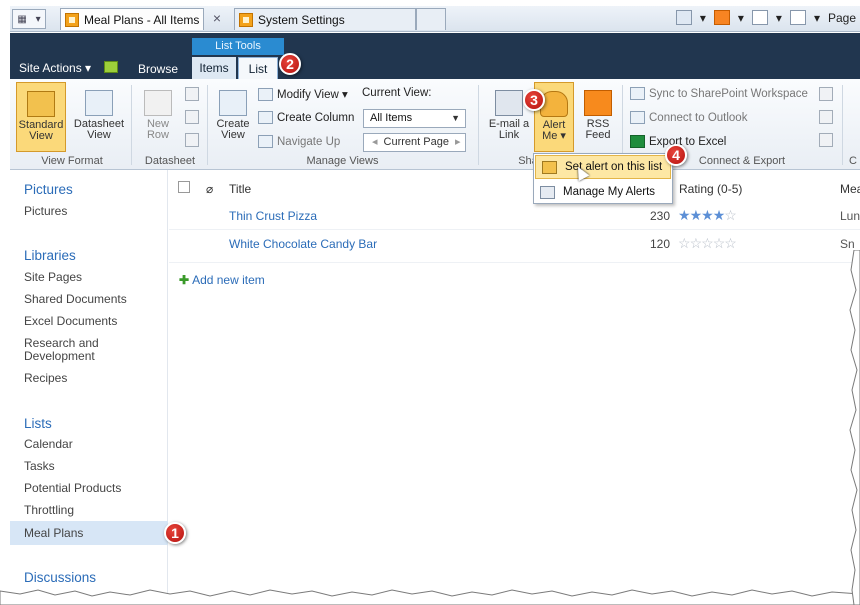  Describe the element at coordinates (49, 510) in the screenshot. I see `ql-item-throttling: Throttling` at that location.